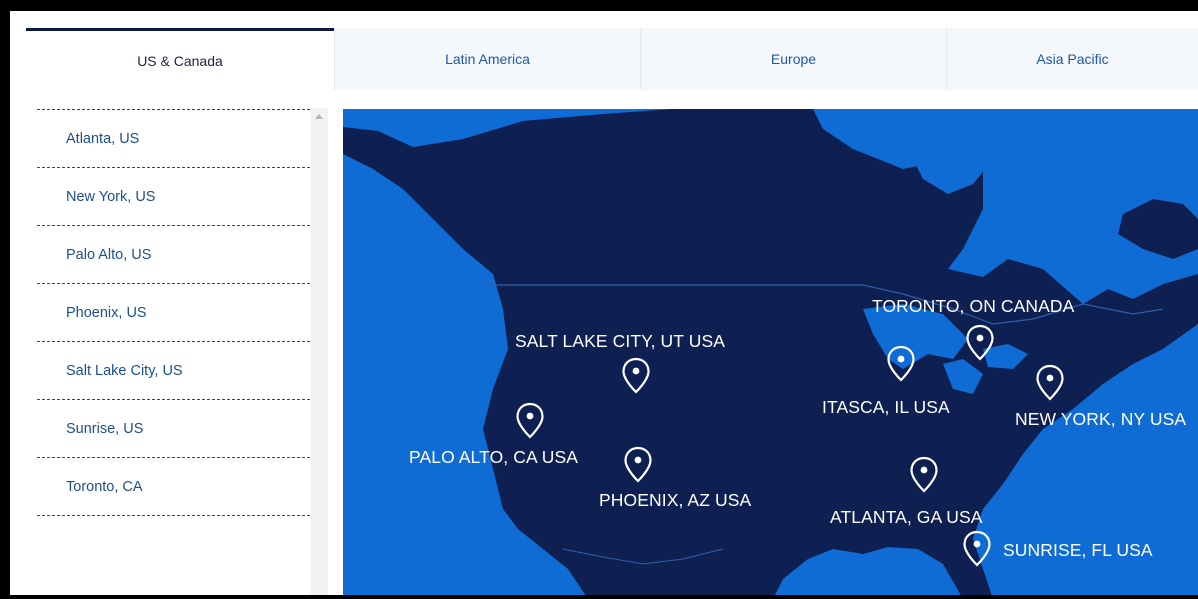 This screenshot has height=599, width=1198. Describe the element at coordinates (173, 486) in the screenshot. I see `location-item-toronto: Toronto, CA` at that location.